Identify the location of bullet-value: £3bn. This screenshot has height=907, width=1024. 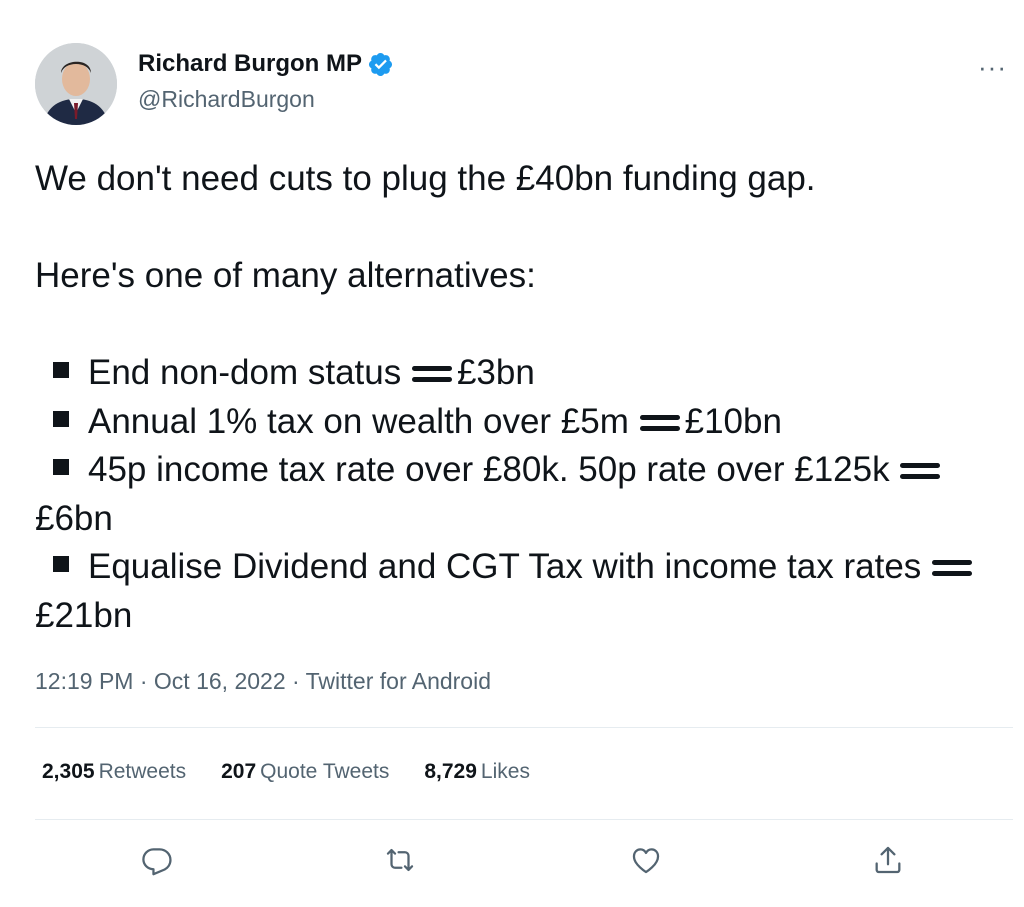
(495, 372).